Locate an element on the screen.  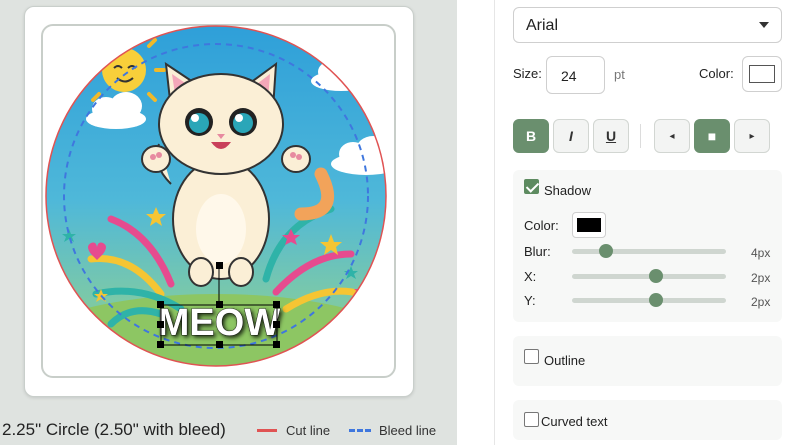
x-offset-value: 2px is located at coordinates (761, 278).